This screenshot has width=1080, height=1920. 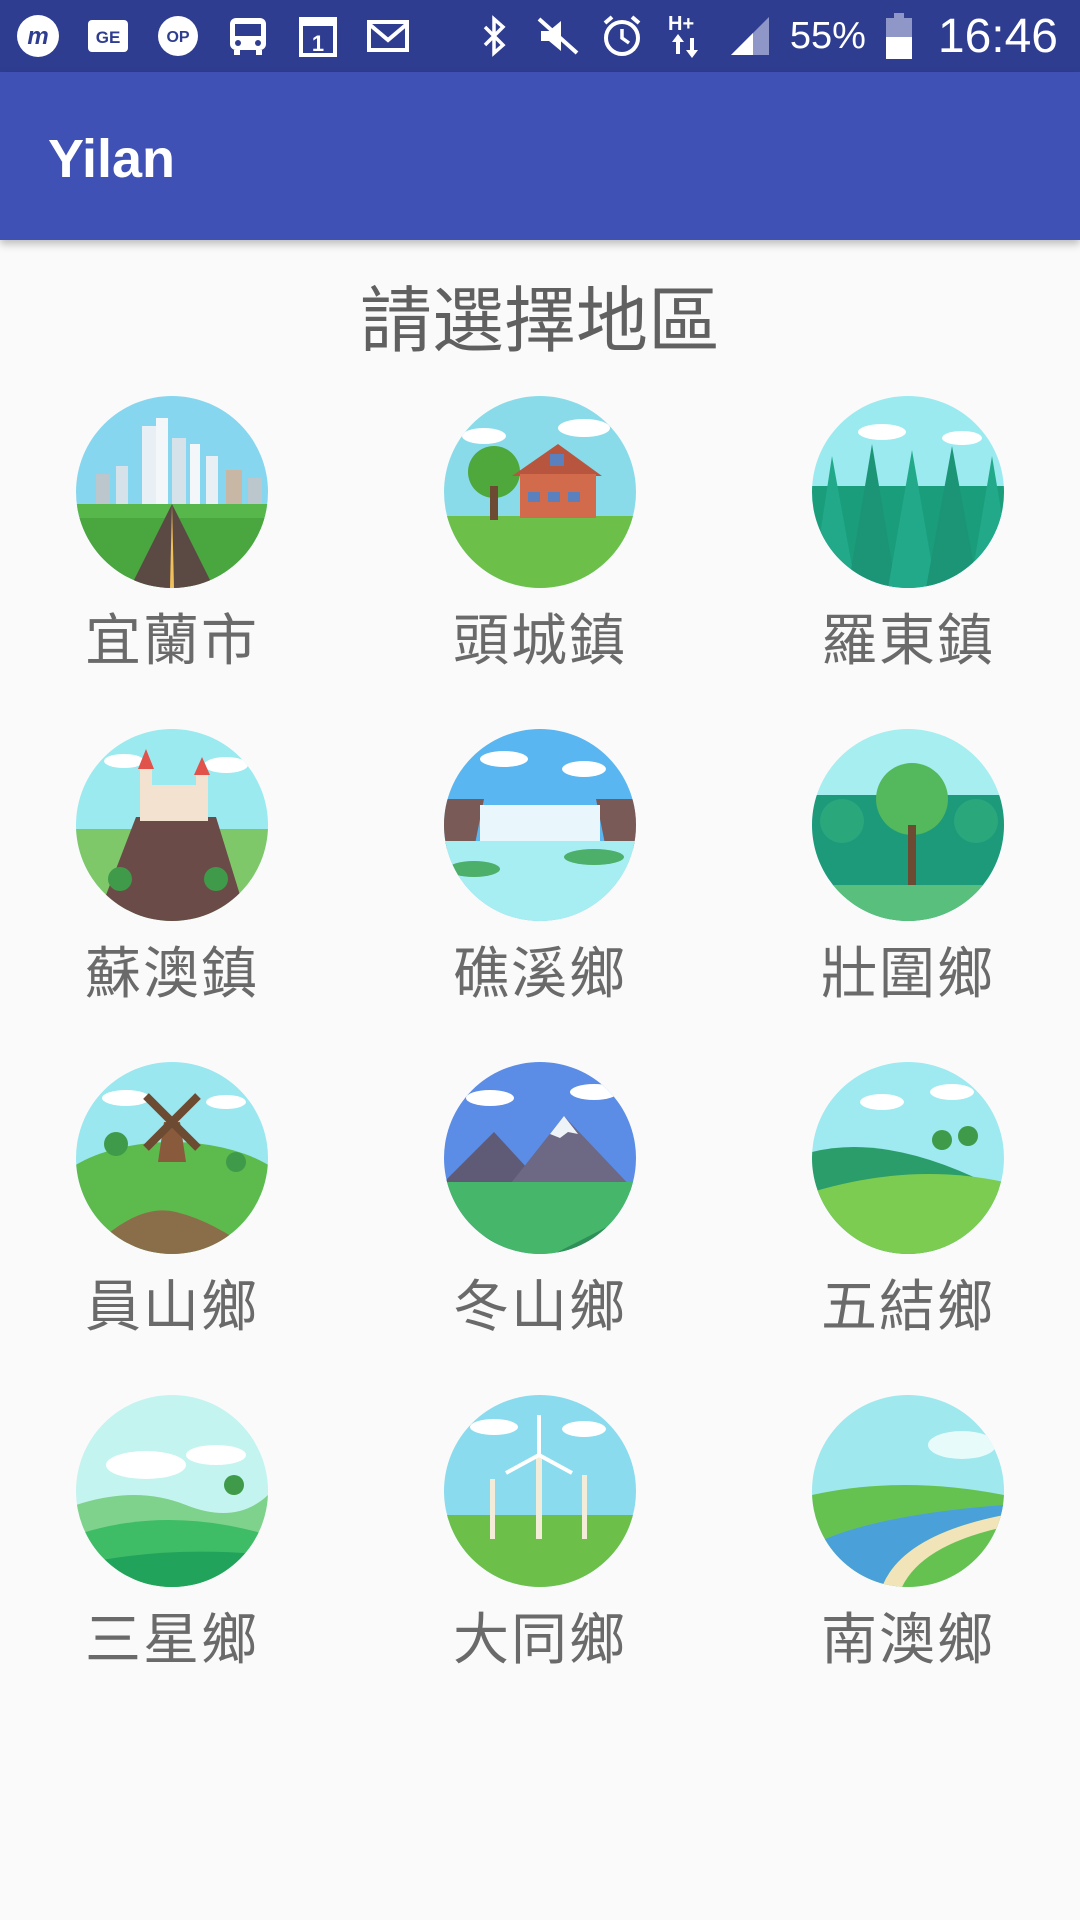 I want to click on signal-icon, so click(x=750, y=36).